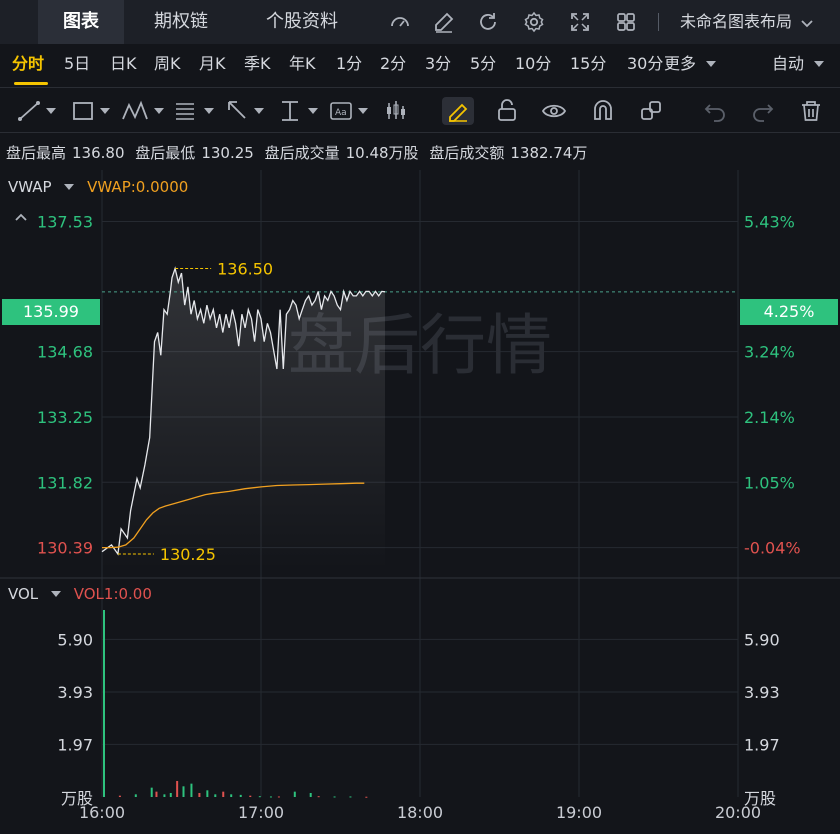  I want to click on auto-scale-button: 自动, so click(798, 64).